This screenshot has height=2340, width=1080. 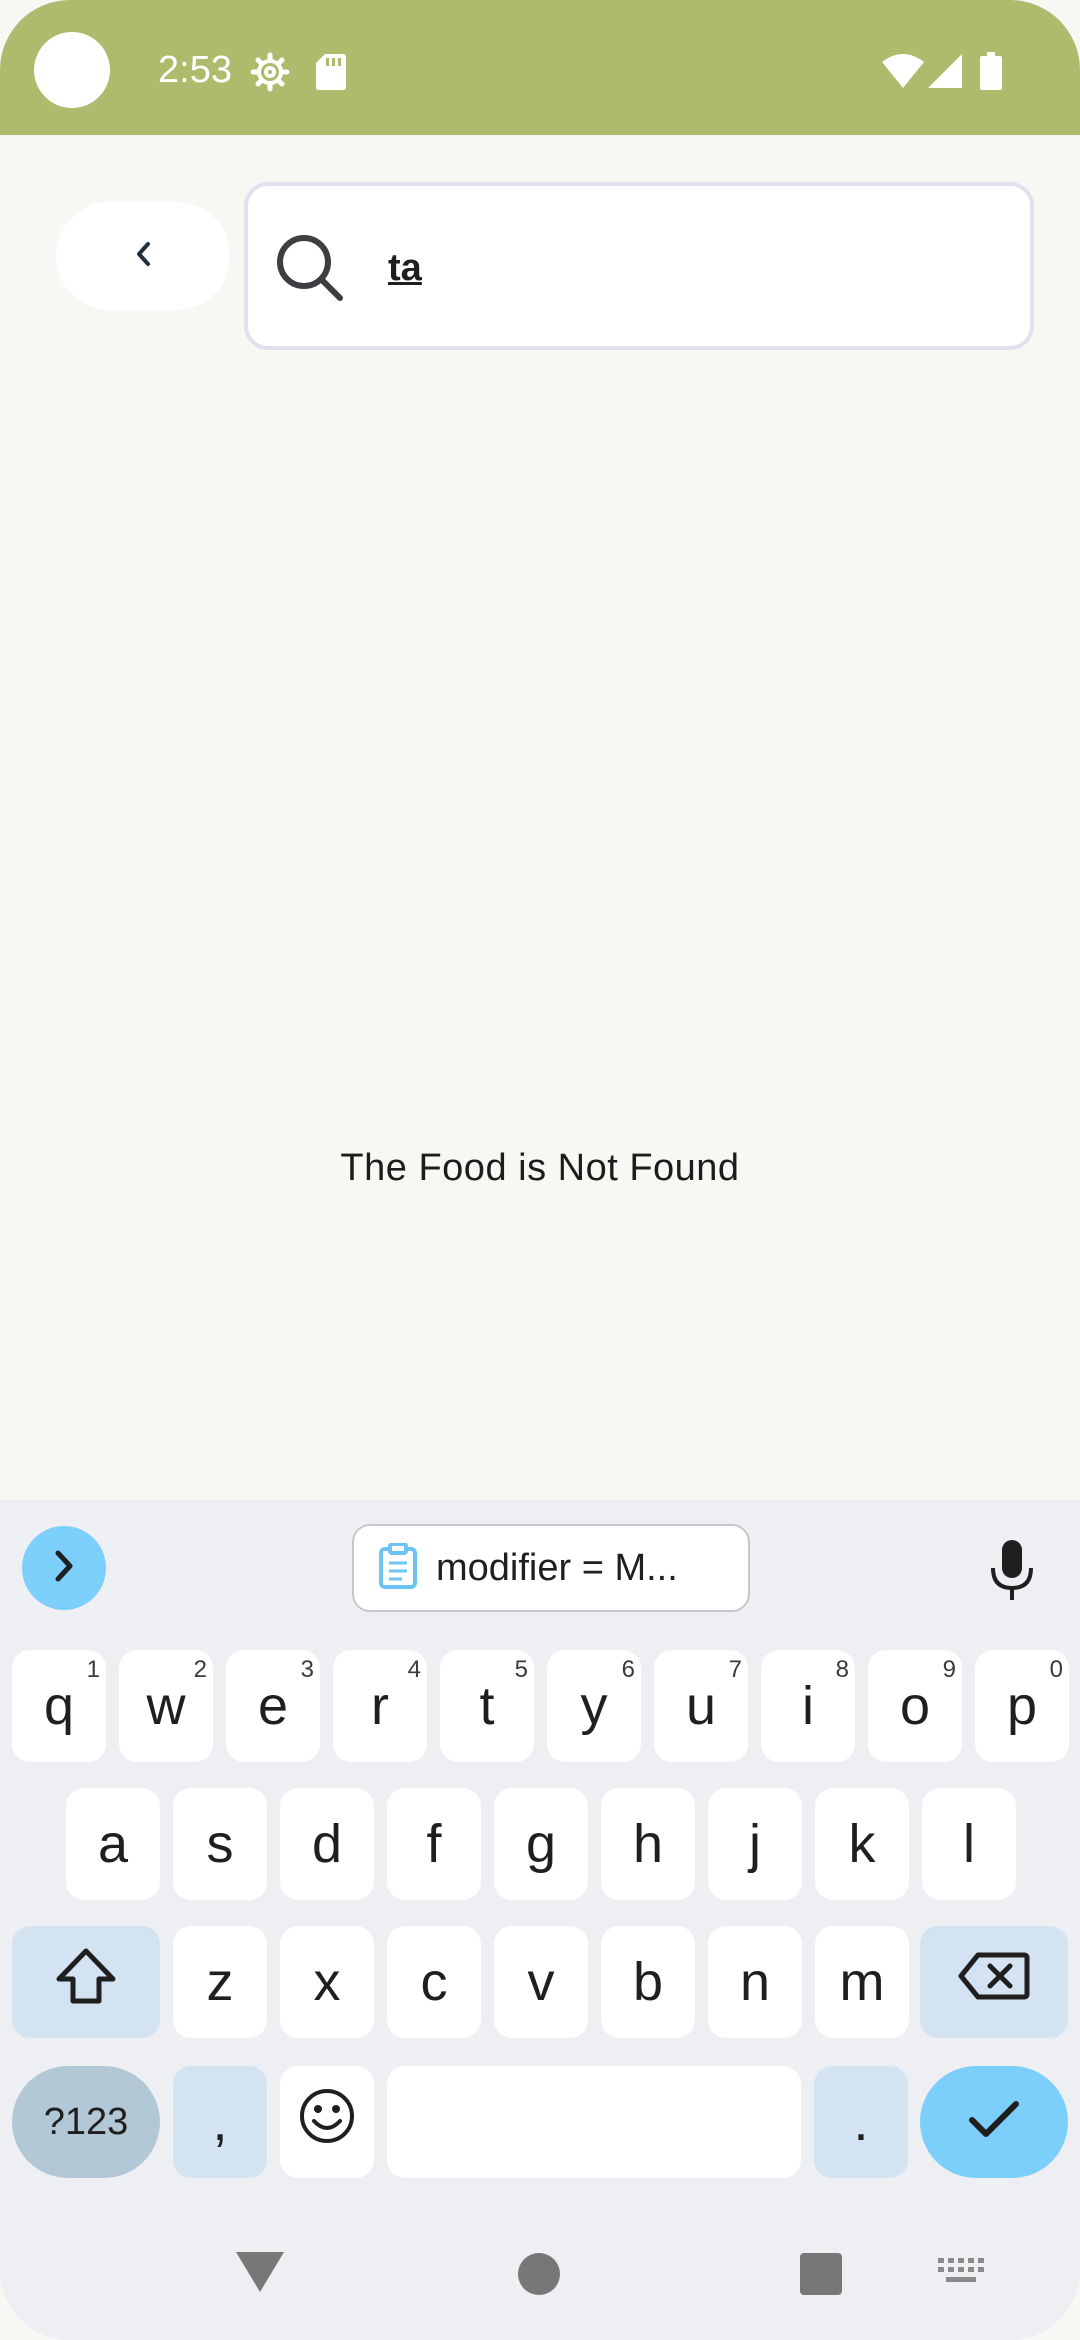 I want to click on key-label: c, so click(x=434, y=1982).